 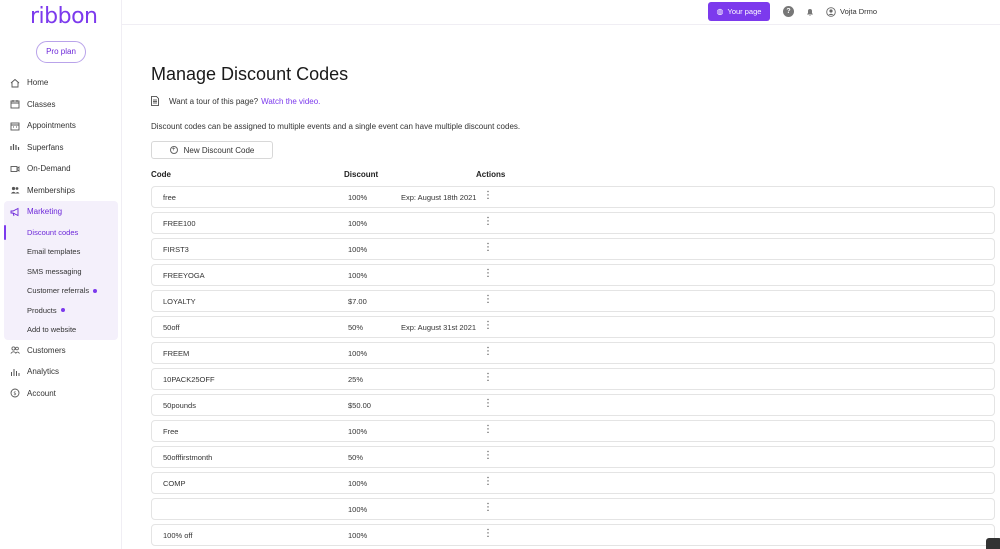 What do you see at coordinates (573, 249) in the screenshot?
I see `table-row: FIRST3 100% ⋮` at bounding box center [573, 249].